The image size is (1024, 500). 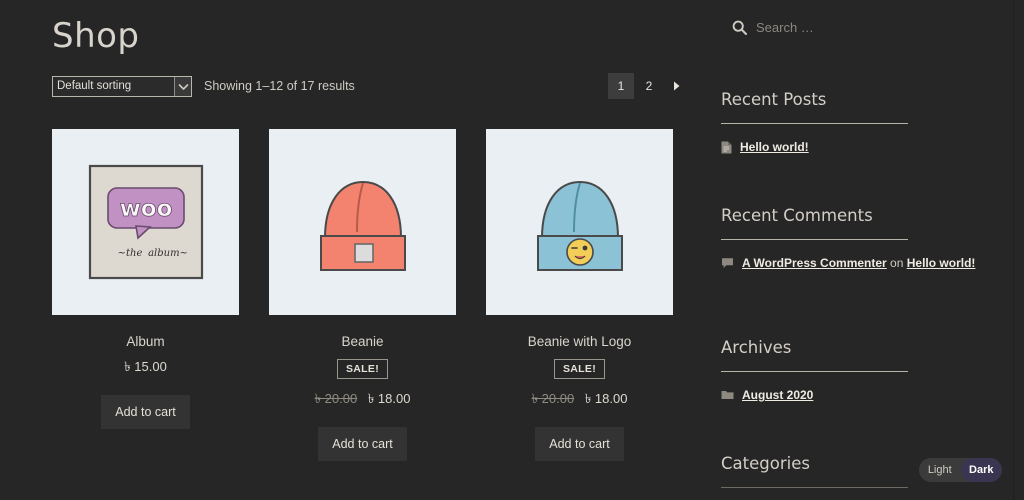 I want to click on pagination-page-1: 1, so click(x=621, y=86).